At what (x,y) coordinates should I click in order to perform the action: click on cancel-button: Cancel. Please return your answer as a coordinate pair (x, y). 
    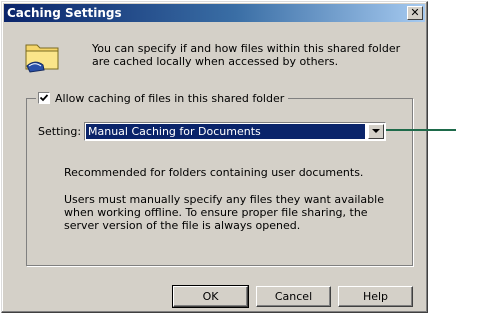
    Looking at the image, I should click on (293, 296).